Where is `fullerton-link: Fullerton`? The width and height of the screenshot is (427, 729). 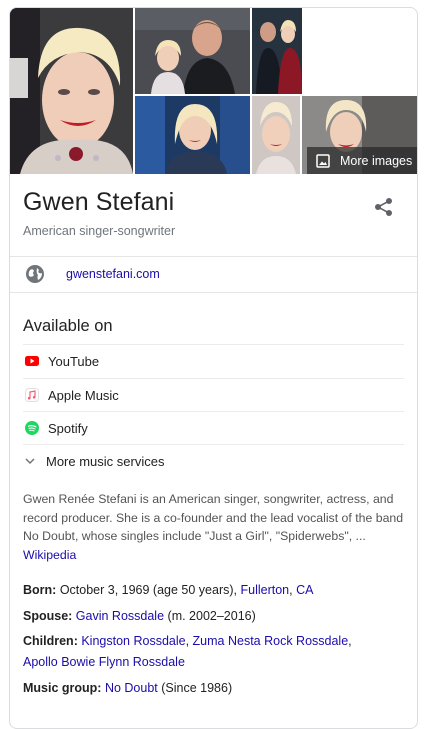 fullerton-link: Fullerton is located at coordinates (264, 590).